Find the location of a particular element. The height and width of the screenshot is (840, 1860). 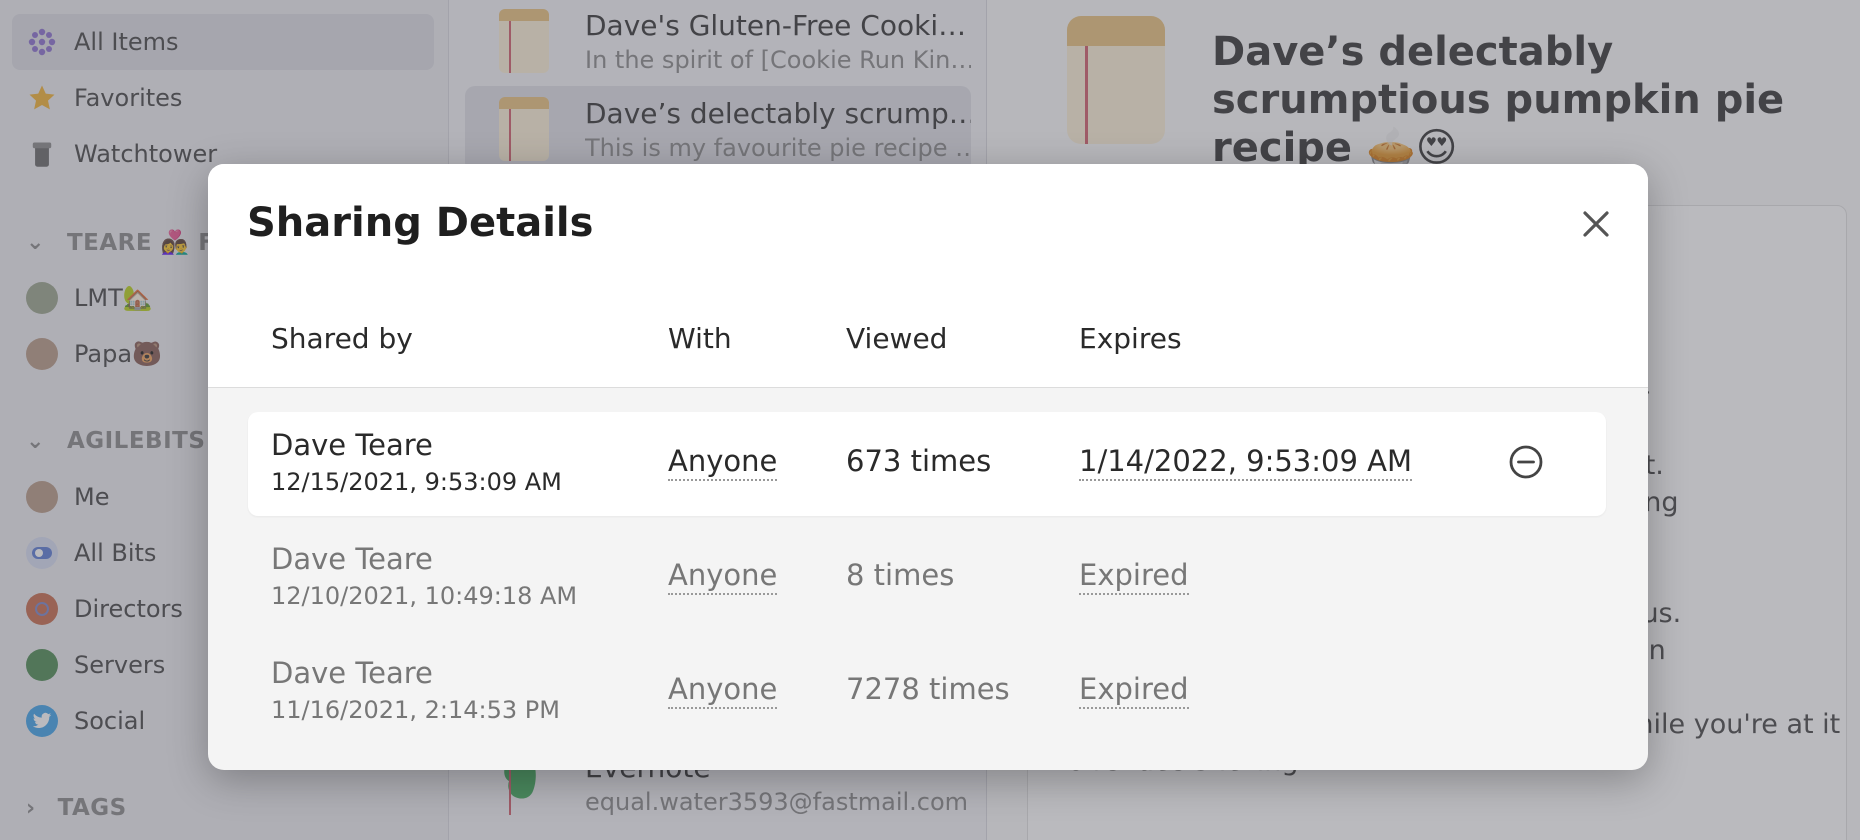

view-count: 673 times is located at coordinates (919, 461).